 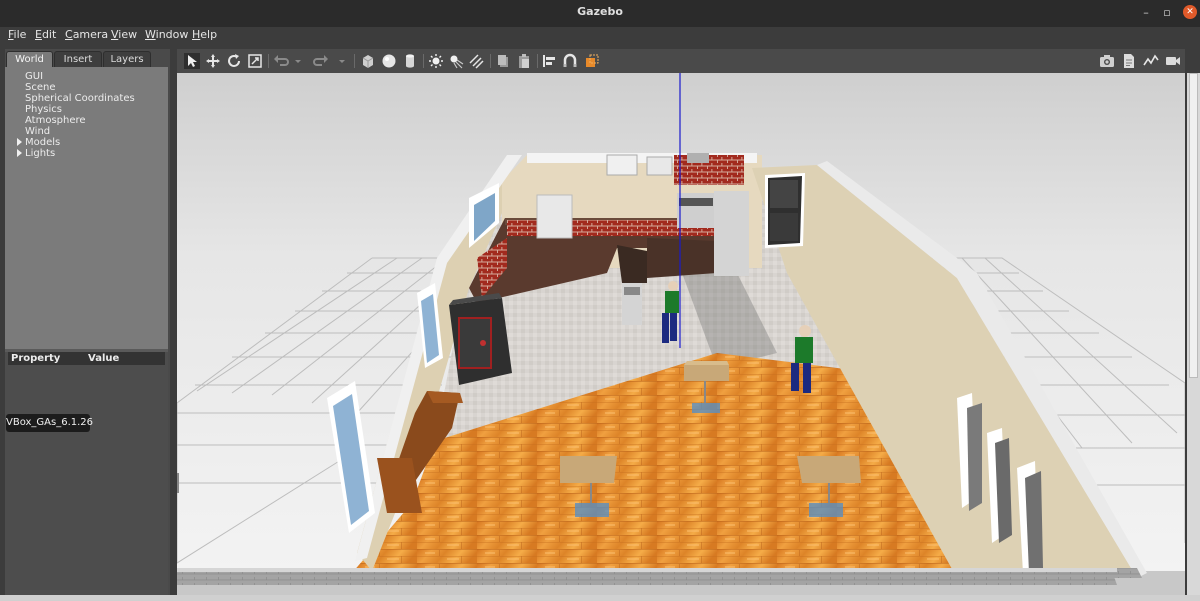 I want to click on rotate-icon, so click(x=234, y=61).